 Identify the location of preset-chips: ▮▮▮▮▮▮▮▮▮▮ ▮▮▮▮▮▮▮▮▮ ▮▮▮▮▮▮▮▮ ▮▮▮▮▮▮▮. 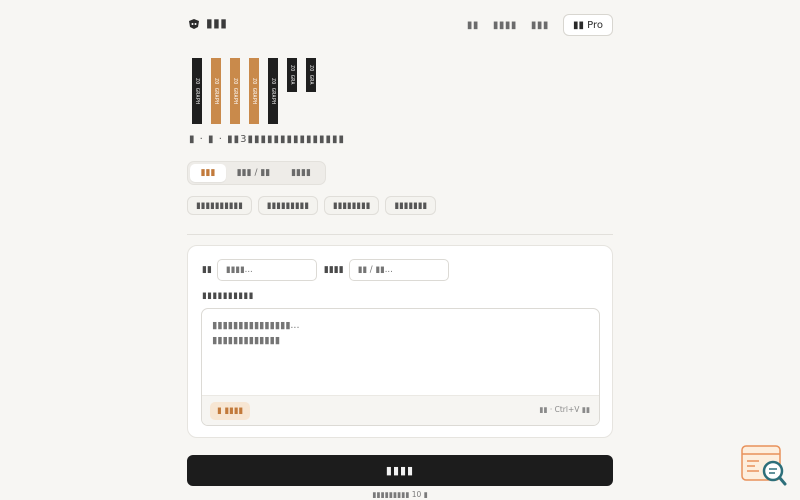
(312, 205).